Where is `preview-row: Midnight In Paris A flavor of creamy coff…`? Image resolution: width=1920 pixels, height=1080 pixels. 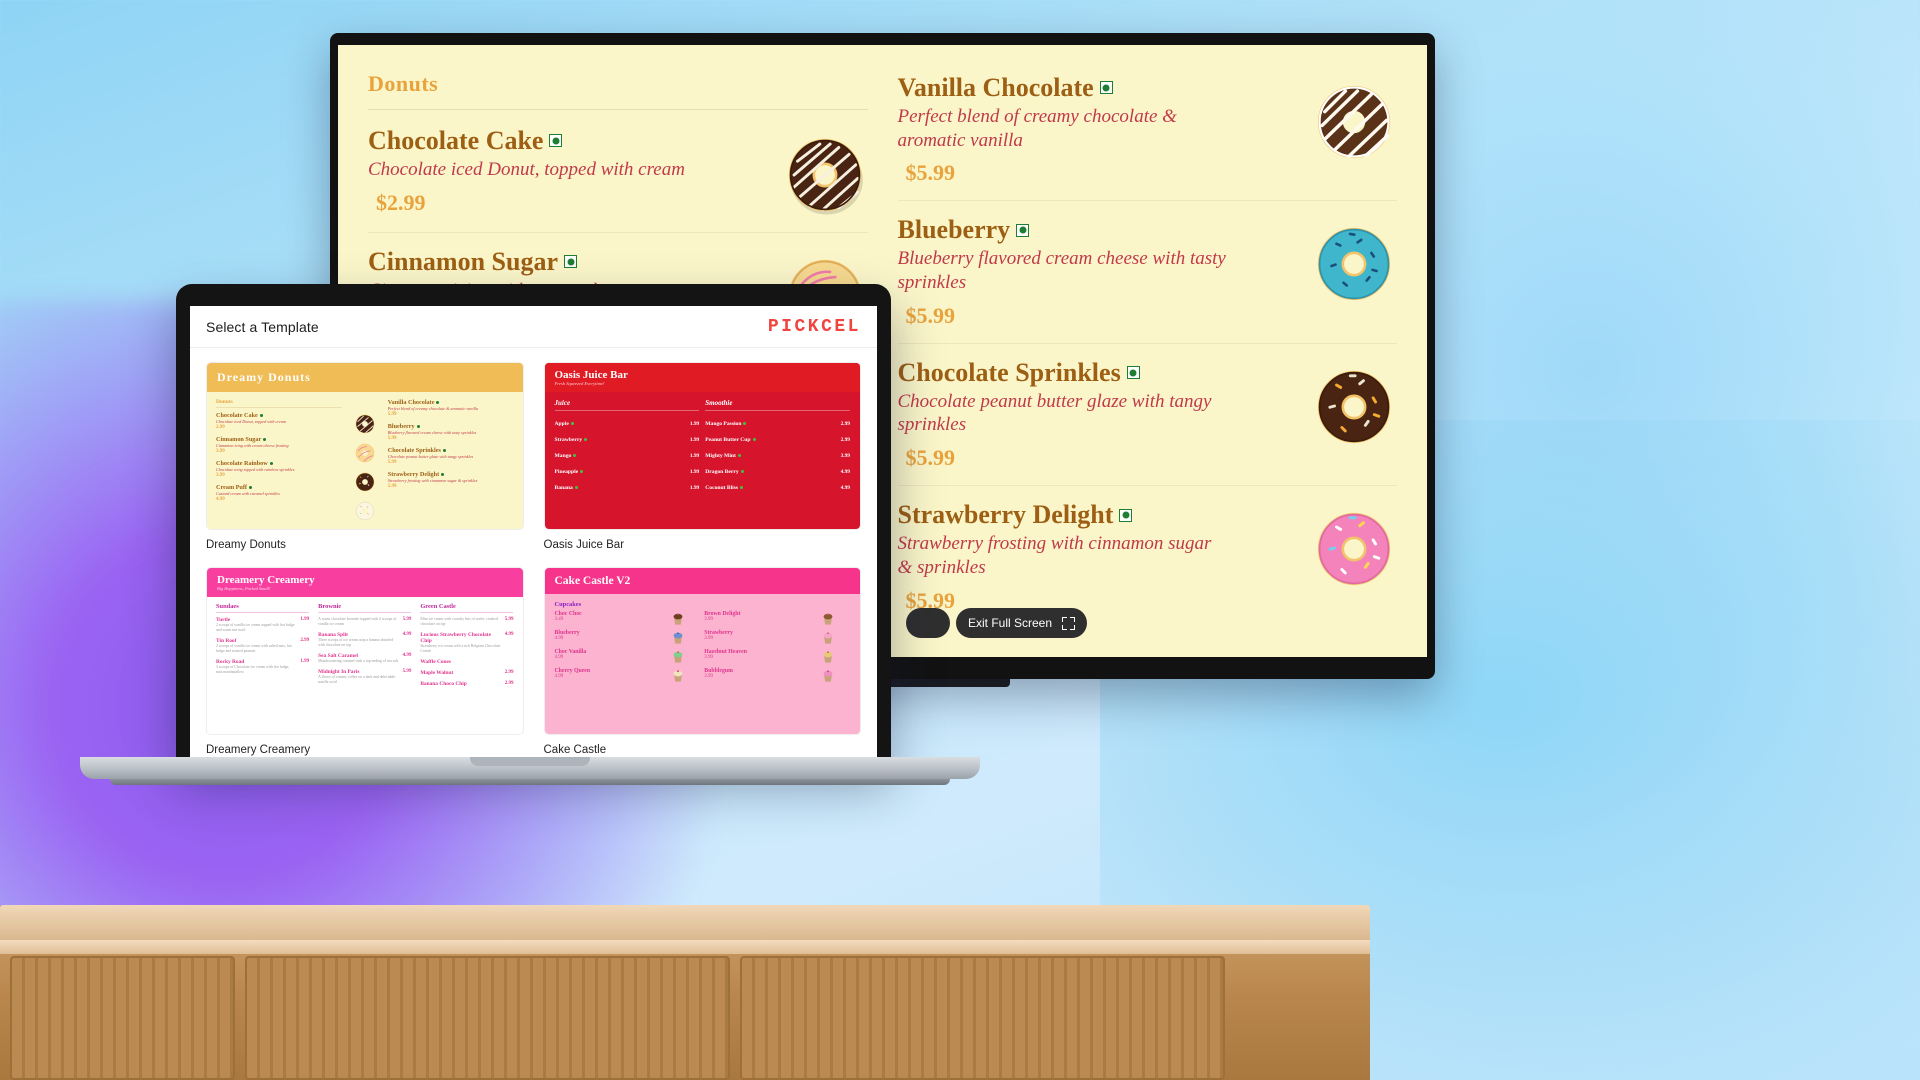 preview-row: Midnight In Paris A flavor of creamy coff… is located at coordinates (364, 677).